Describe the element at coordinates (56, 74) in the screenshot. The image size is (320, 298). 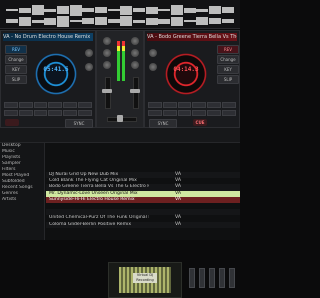
I see `left-jog-wheel: 05:41.5` at that location.